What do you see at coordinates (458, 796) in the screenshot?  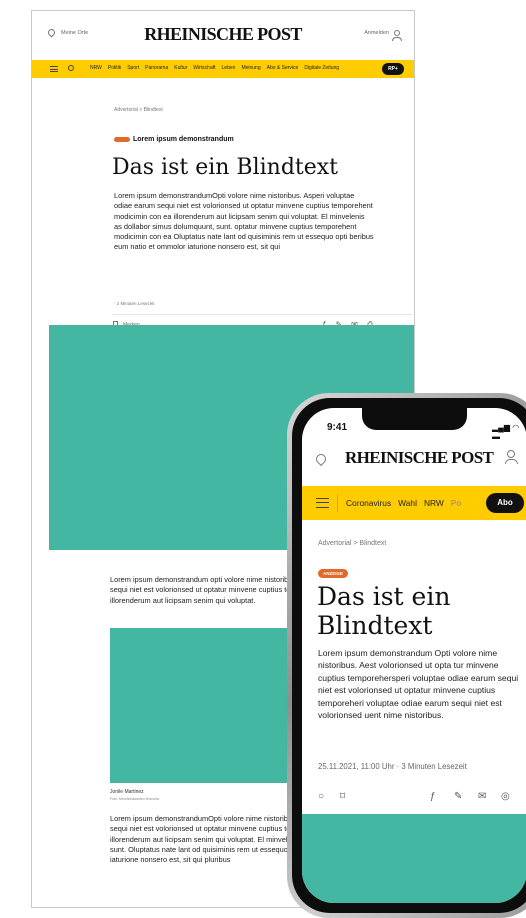 I see `twitter-icon: ✎` at bounding box center [458, 796].